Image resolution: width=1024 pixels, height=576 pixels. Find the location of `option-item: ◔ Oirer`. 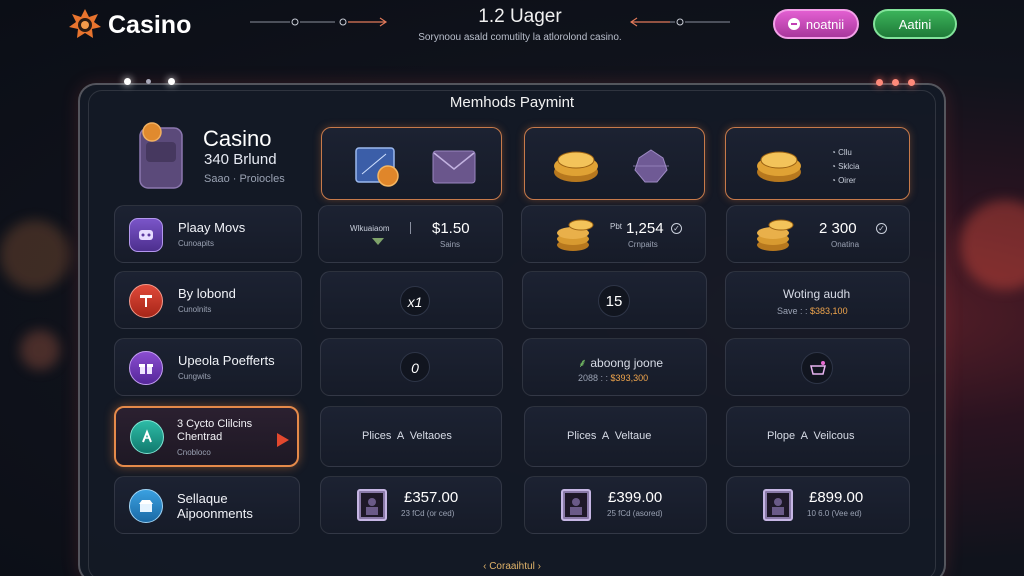

option-item: ◔ Oirer is located at coordinates (845, 181).